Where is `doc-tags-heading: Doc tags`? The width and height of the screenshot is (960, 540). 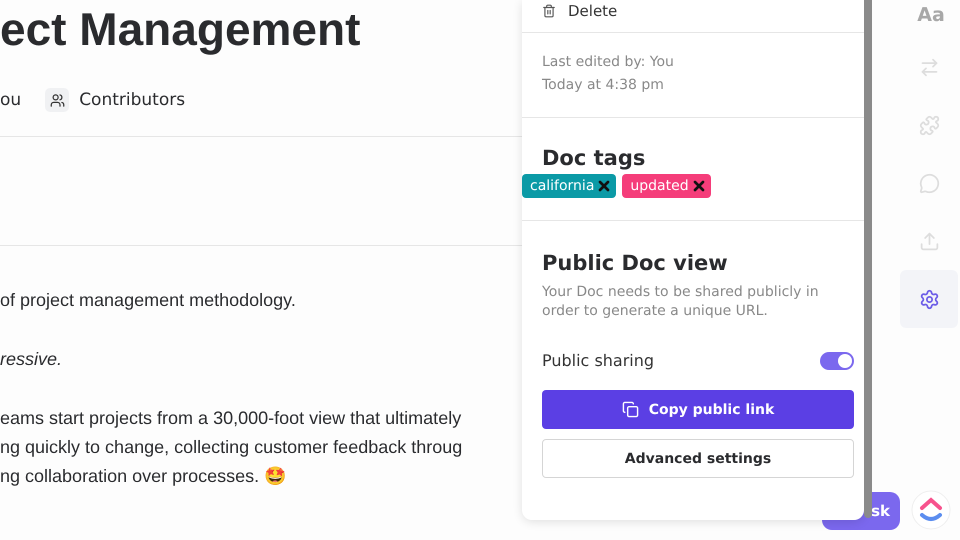
doc-tags-heading: Doc tags is located at coordinates (594, 158).